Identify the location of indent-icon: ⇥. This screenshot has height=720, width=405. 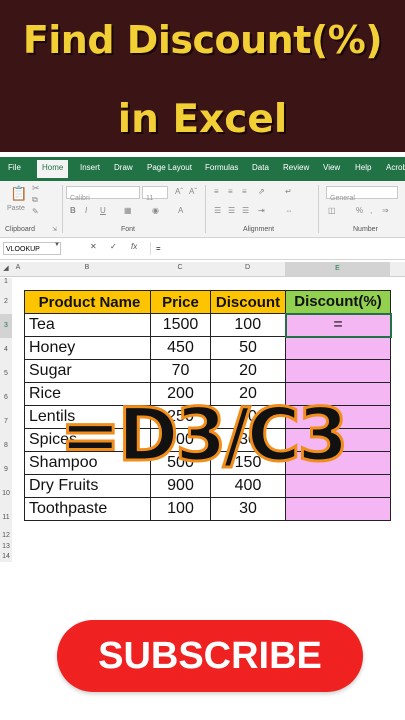
(261, 210).